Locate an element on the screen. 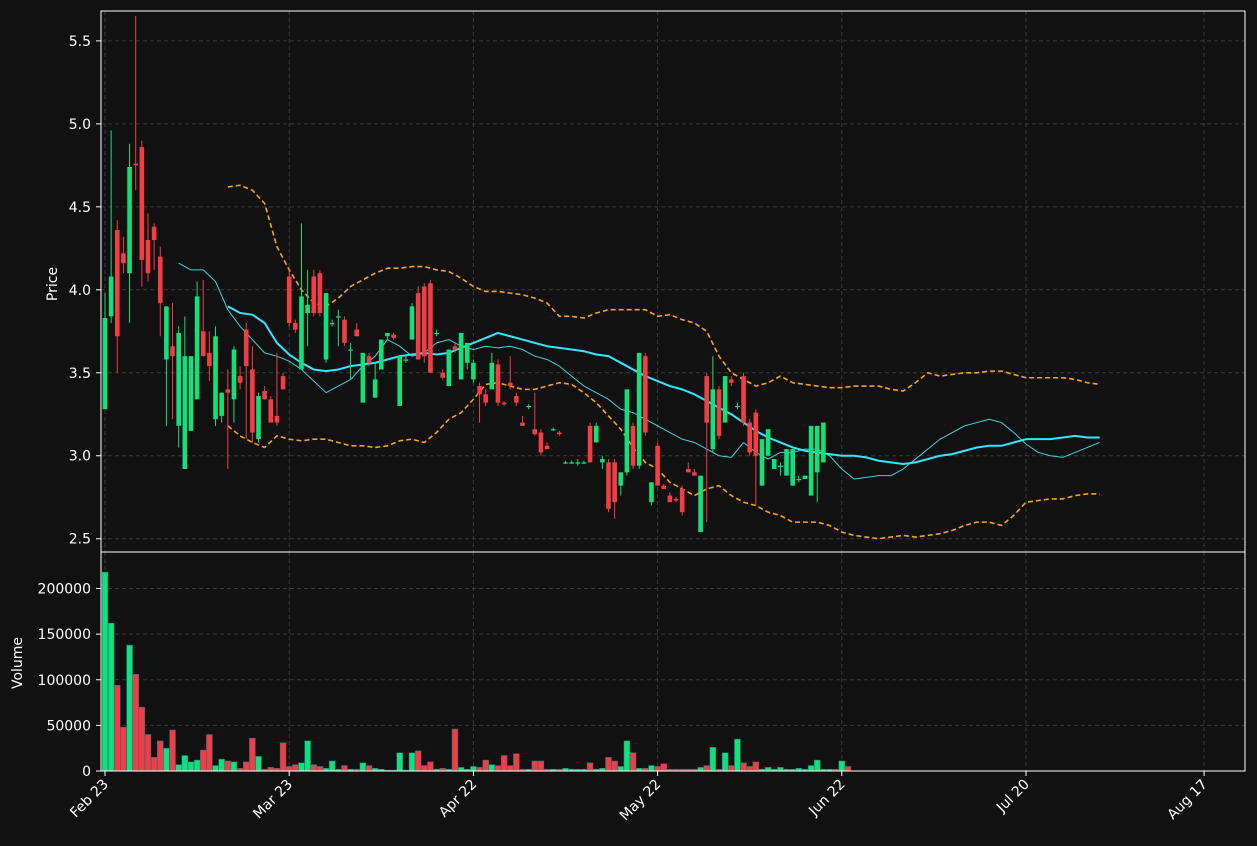  x-tick-label: Aug 17 is located at coordinates (1187, 800).